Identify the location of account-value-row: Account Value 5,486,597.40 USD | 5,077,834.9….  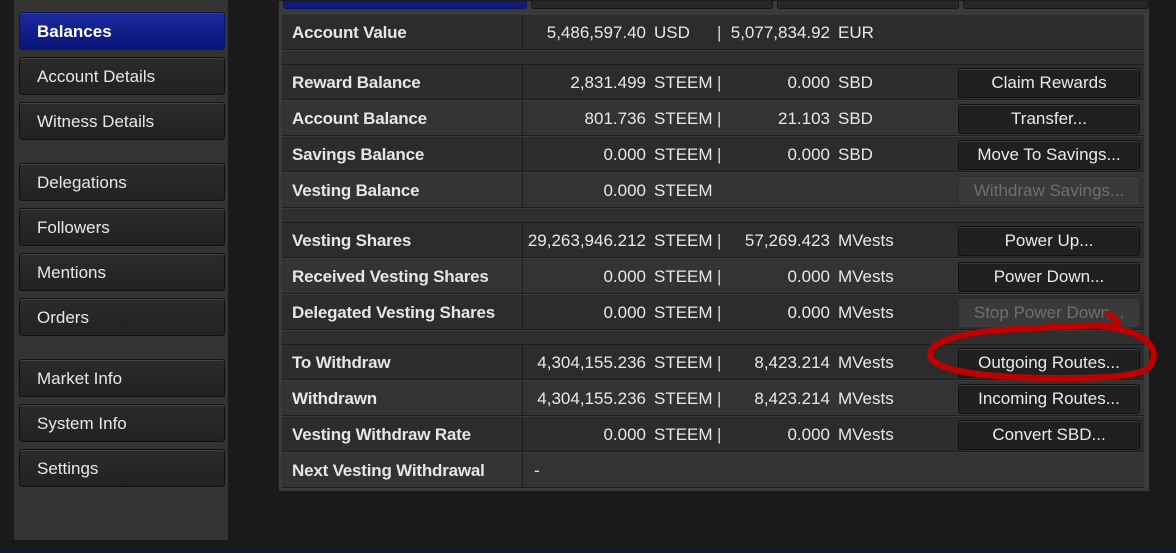
(713, 32).